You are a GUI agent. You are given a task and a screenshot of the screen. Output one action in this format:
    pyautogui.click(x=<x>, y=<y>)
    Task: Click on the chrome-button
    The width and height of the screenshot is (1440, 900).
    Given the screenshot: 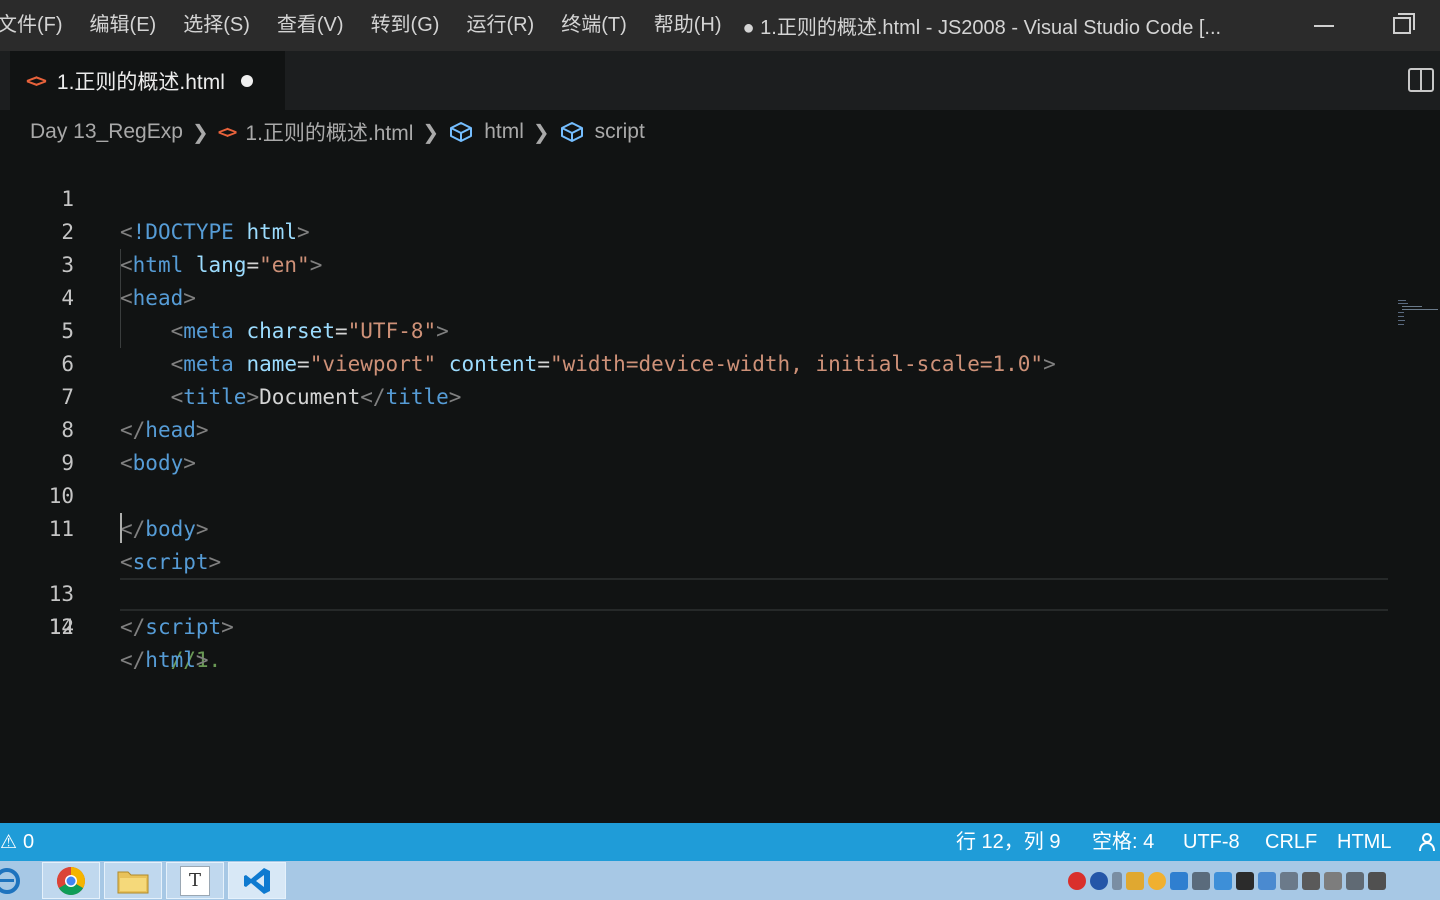 What is the action you would take?
    pyautogui.click(x=71, y=880)
    